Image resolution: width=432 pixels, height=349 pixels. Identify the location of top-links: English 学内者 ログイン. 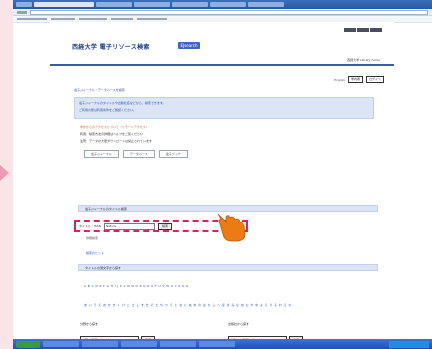
(359, 79).